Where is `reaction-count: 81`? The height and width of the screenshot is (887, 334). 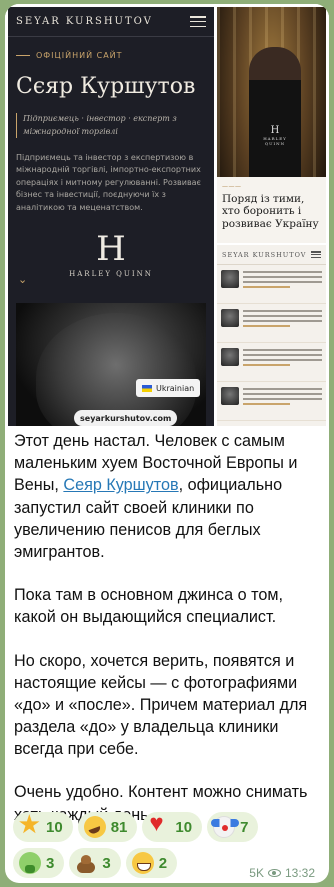
reaction-count: 81 is located at coordinates (119, 827).